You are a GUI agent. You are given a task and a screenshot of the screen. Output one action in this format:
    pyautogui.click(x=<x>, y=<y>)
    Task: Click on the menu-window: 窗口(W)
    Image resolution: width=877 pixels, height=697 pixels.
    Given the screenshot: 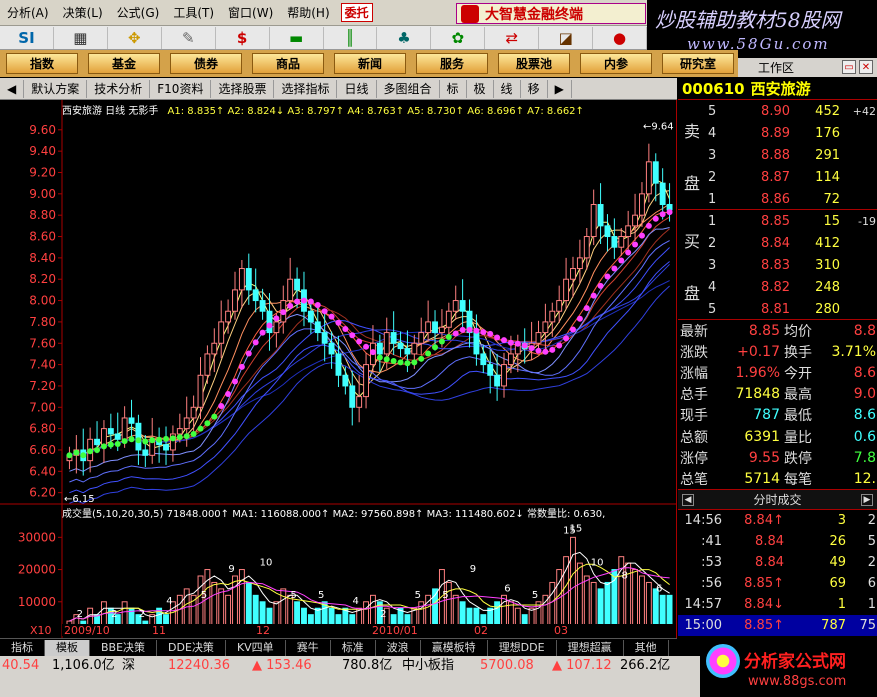 What is the action you would take?
    pyautogui.click(x=250, y=12)
    